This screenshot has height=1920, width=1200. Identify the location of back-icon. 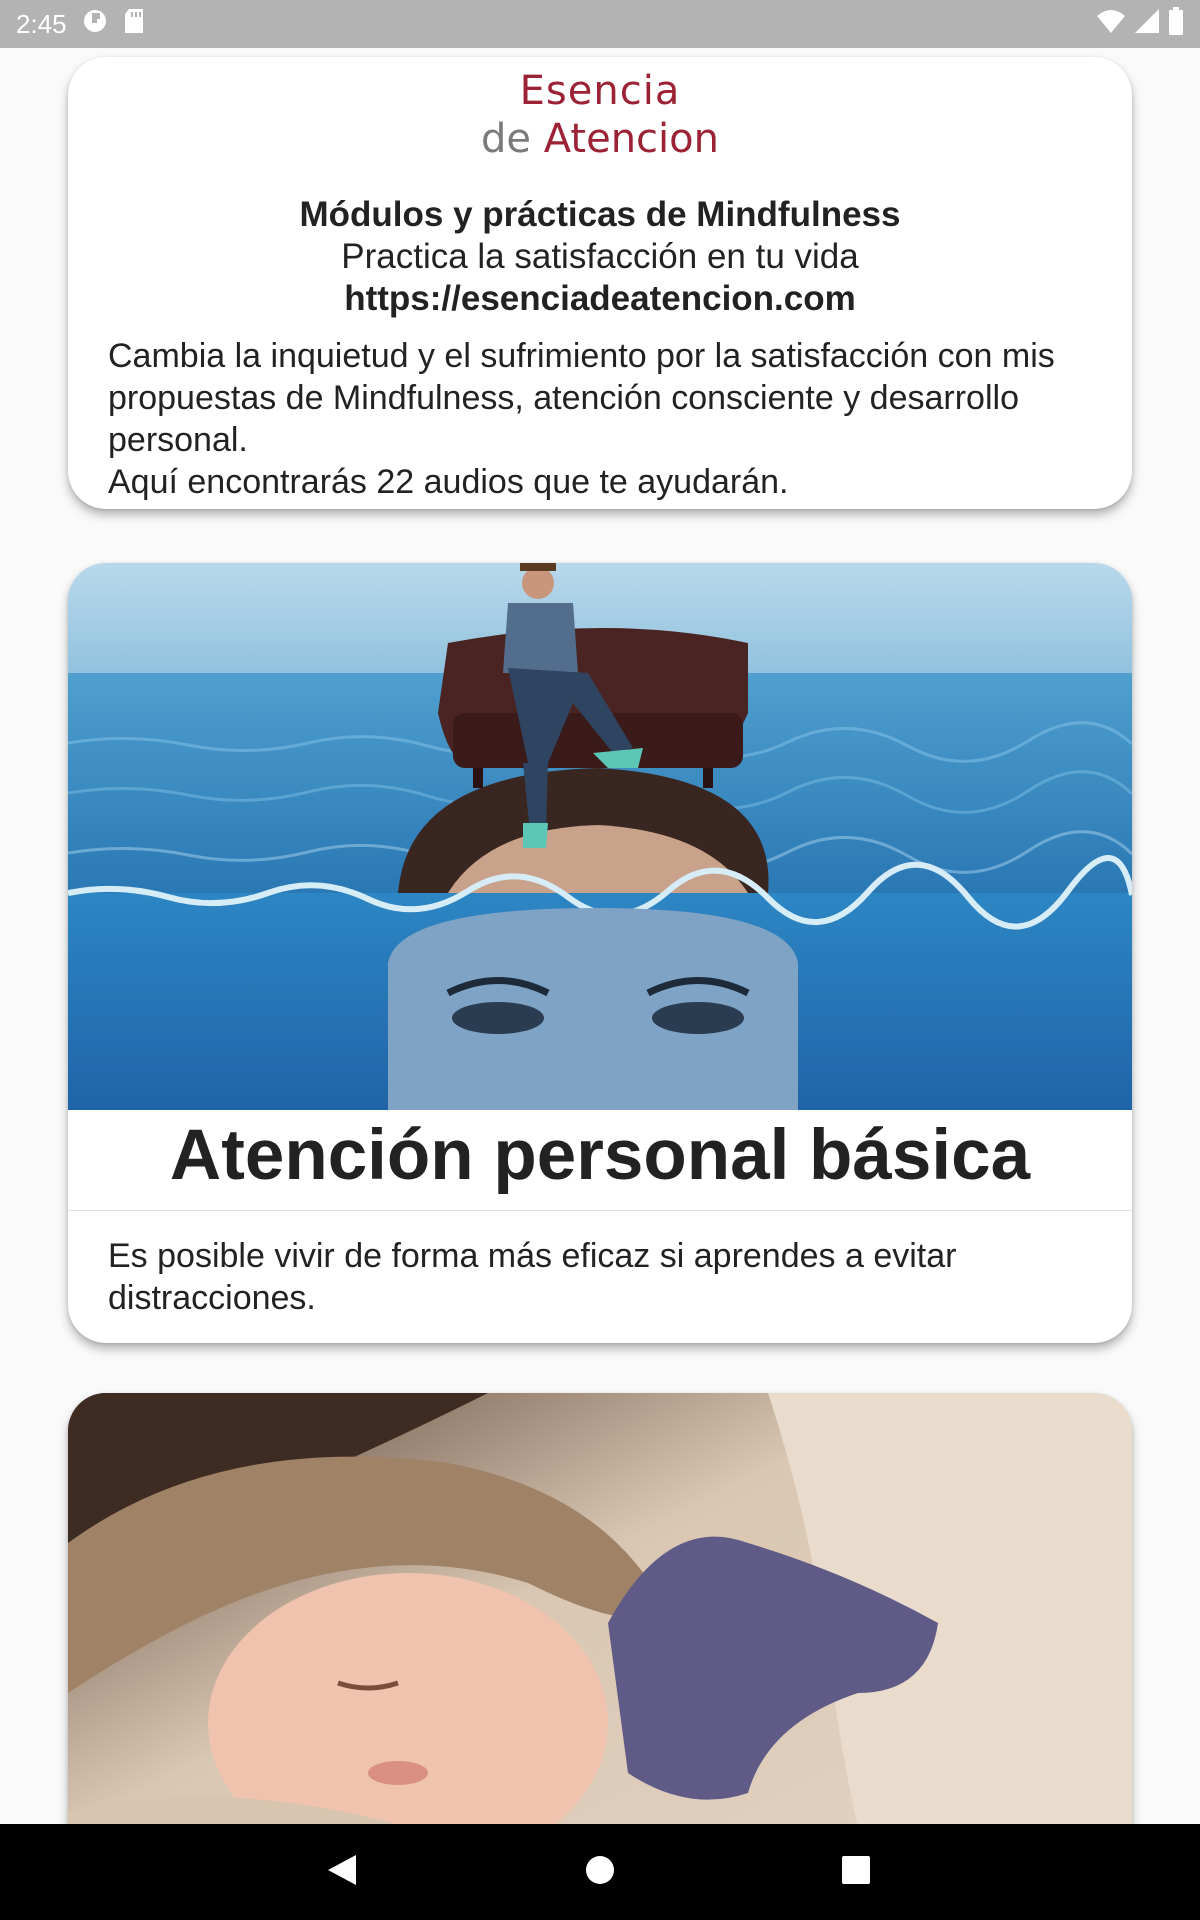
(342, 1872).